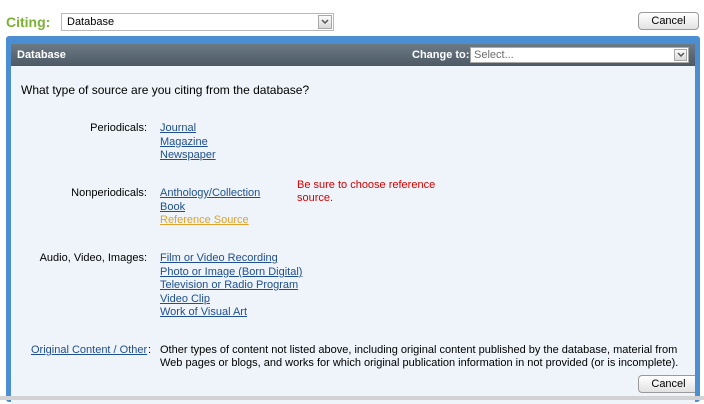 This screenshot has height=404, width=704. Describe the element at coordinates (441, 55) in the screenshot. I see `change-to-label: Change to:` at that location.